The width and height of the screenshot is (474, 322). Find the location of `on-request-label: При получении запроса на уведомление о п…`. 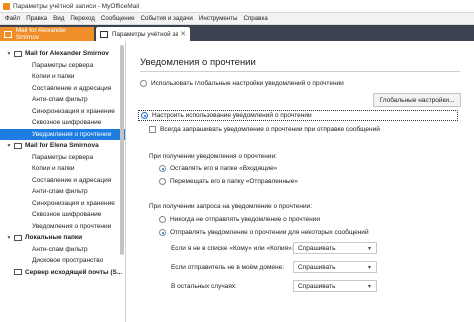

on-request-label: При получении запроса на уведомление о п… is located at coordinates (231, 206).